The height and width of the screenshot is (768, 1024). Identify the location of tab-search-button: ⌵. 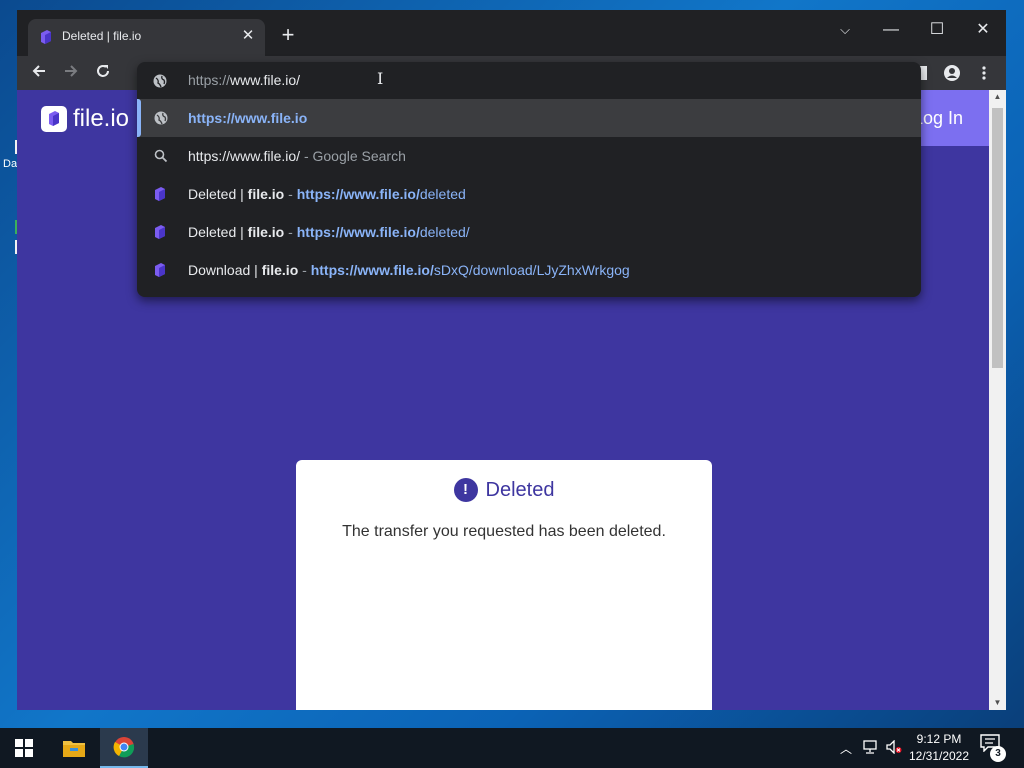
(845, 30).